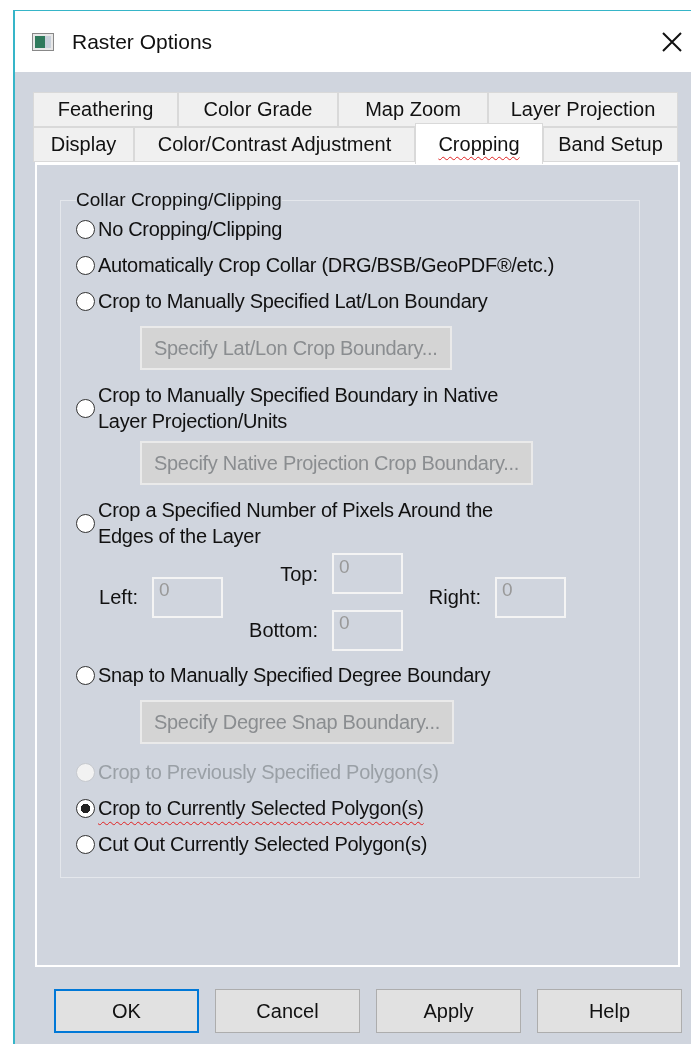  I want to click on radio-label: Automatically Crop Collar (DRG/BSB/GeoPDF®/etc.), so click(326, 265).